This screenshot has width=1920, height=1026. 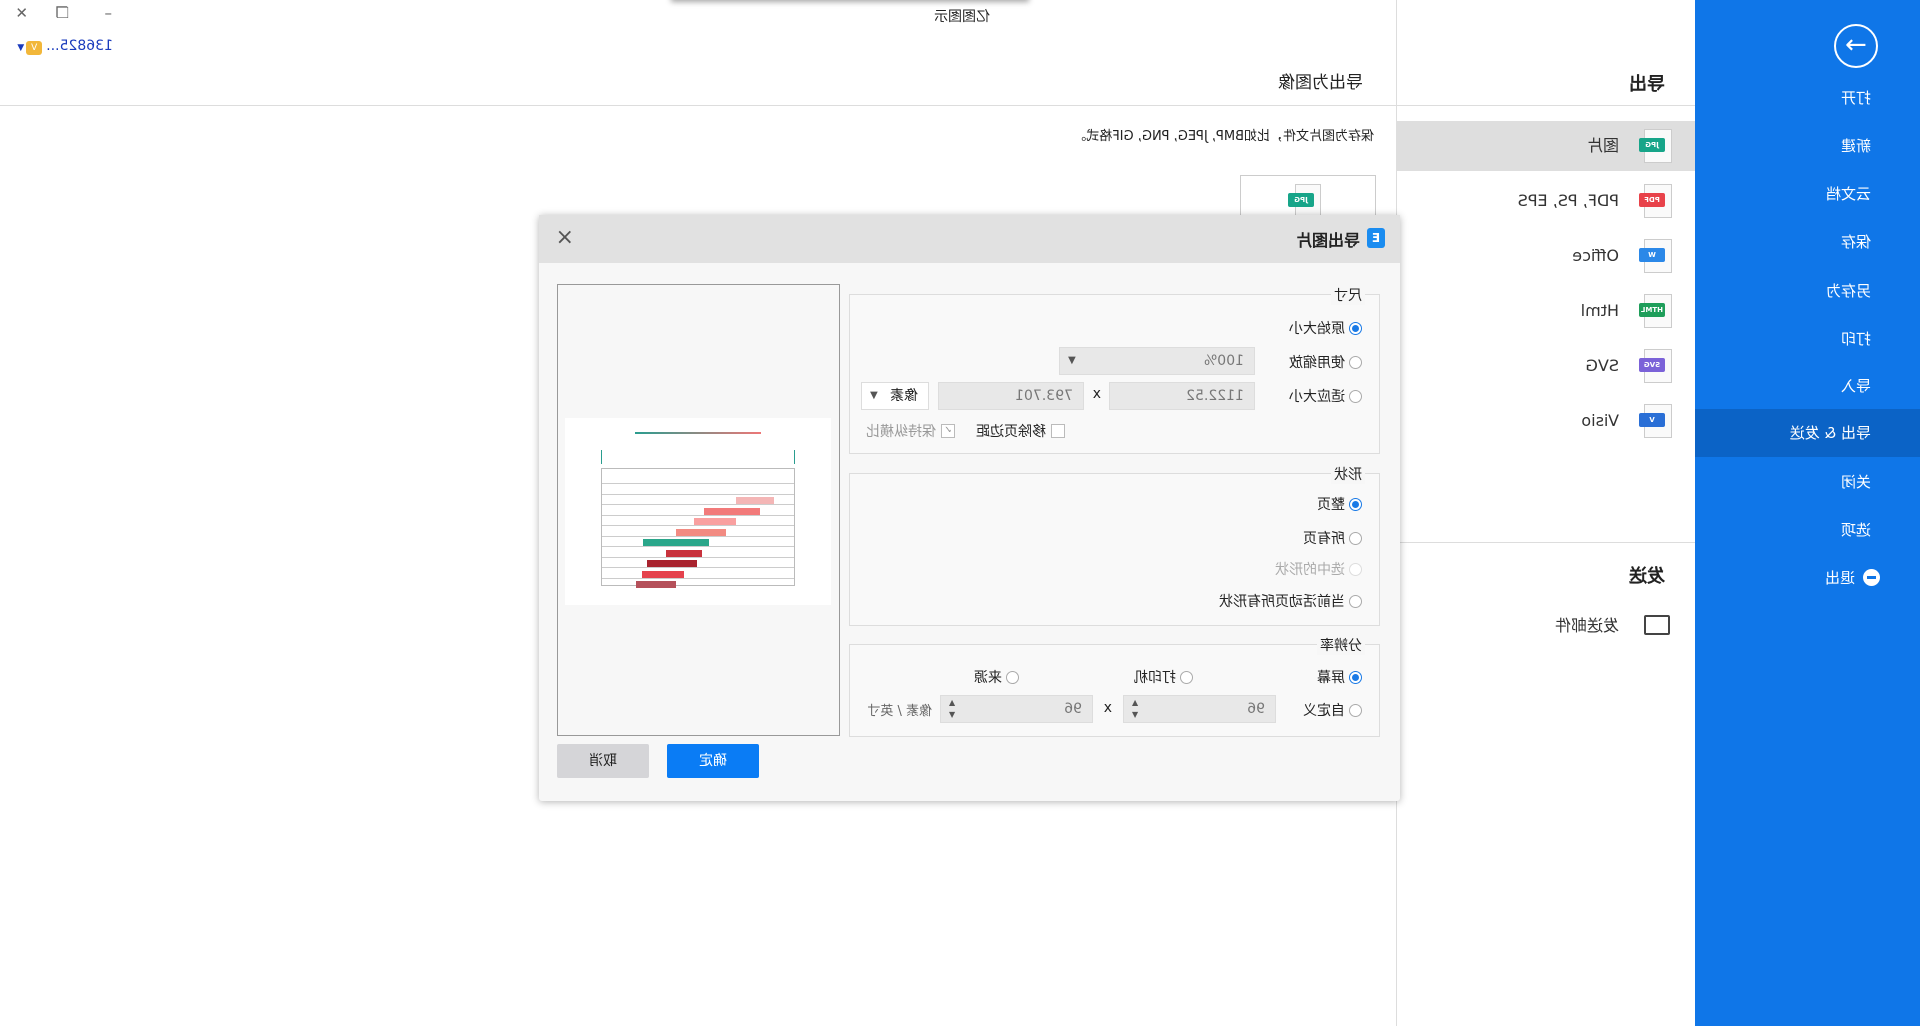 I want to click on all-pages-option: 所有页, so click(x=1332, y=538).